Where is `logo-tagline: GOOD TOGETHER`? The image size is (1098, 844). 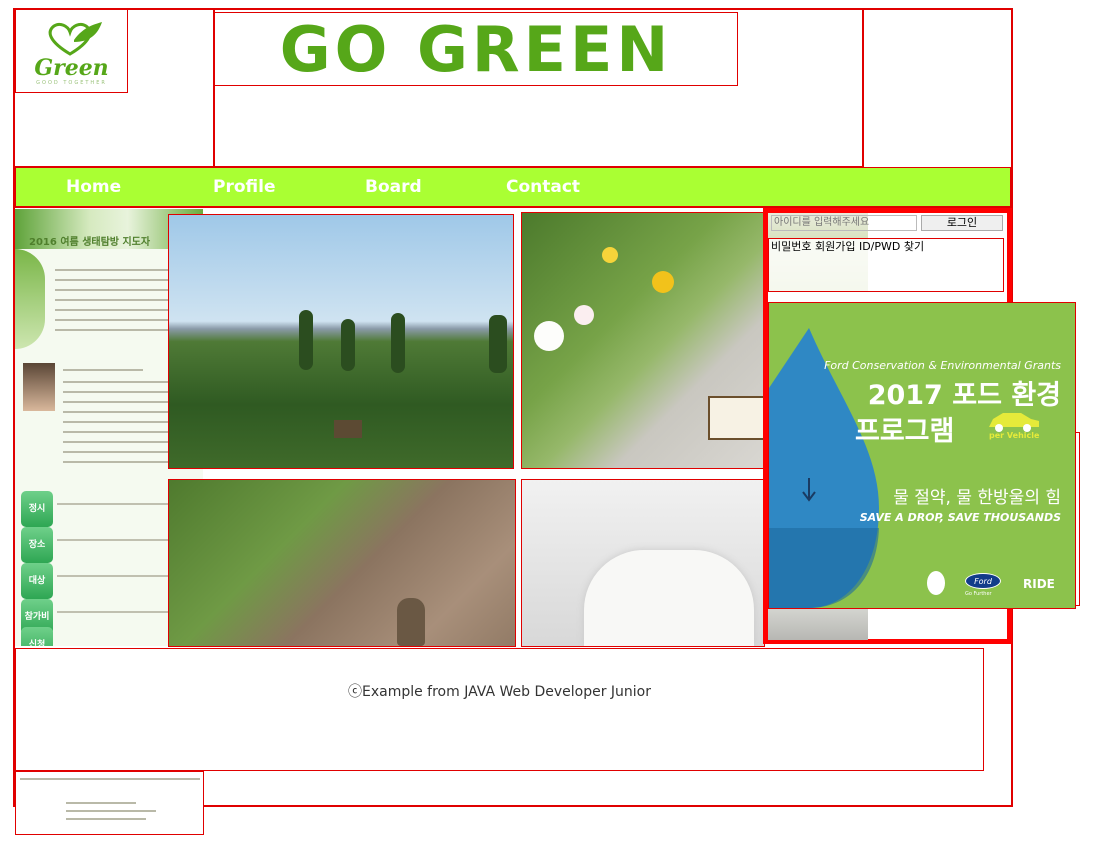
logo-tagline: GOOD TOGETHER is located at coordinates (71, 83).